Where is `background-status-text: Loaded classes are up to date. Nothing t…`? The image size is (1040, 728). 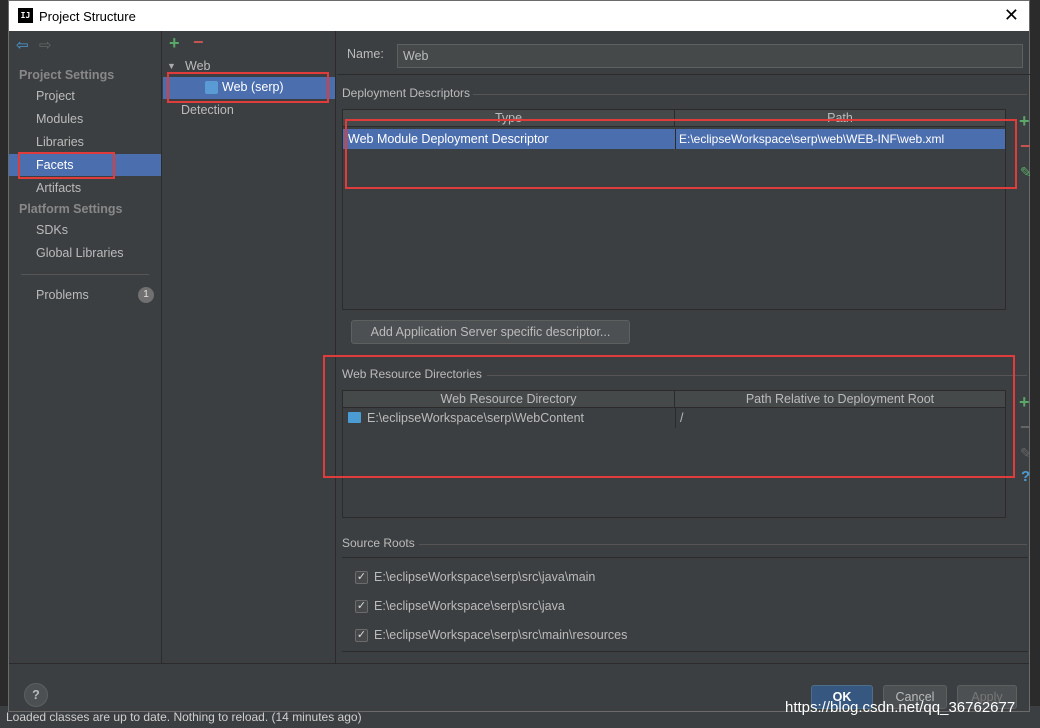
background-status-text: Loaded classes are up to date. Nothing t… is located at coordinates (184, 717).